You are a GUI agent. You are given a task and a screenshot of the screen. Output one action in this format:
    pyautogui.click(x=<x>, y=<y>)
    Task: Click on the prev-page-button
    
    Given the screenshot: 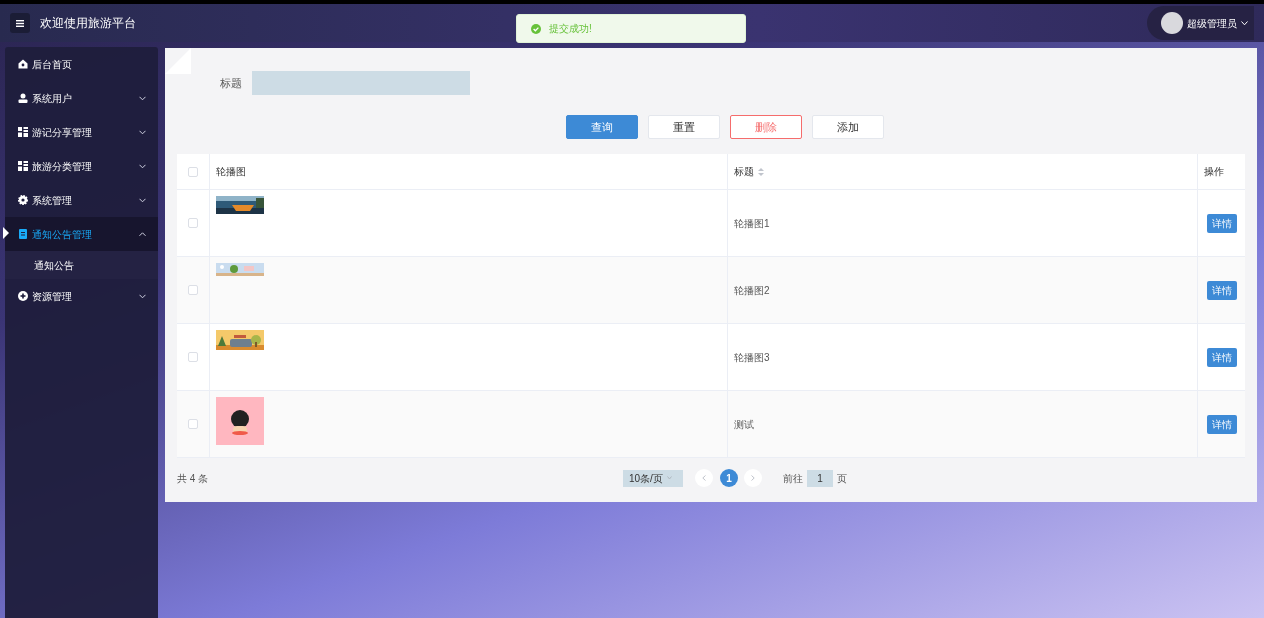 What is the action you would take?
    pyautogui.click(x=704, y=478)
    